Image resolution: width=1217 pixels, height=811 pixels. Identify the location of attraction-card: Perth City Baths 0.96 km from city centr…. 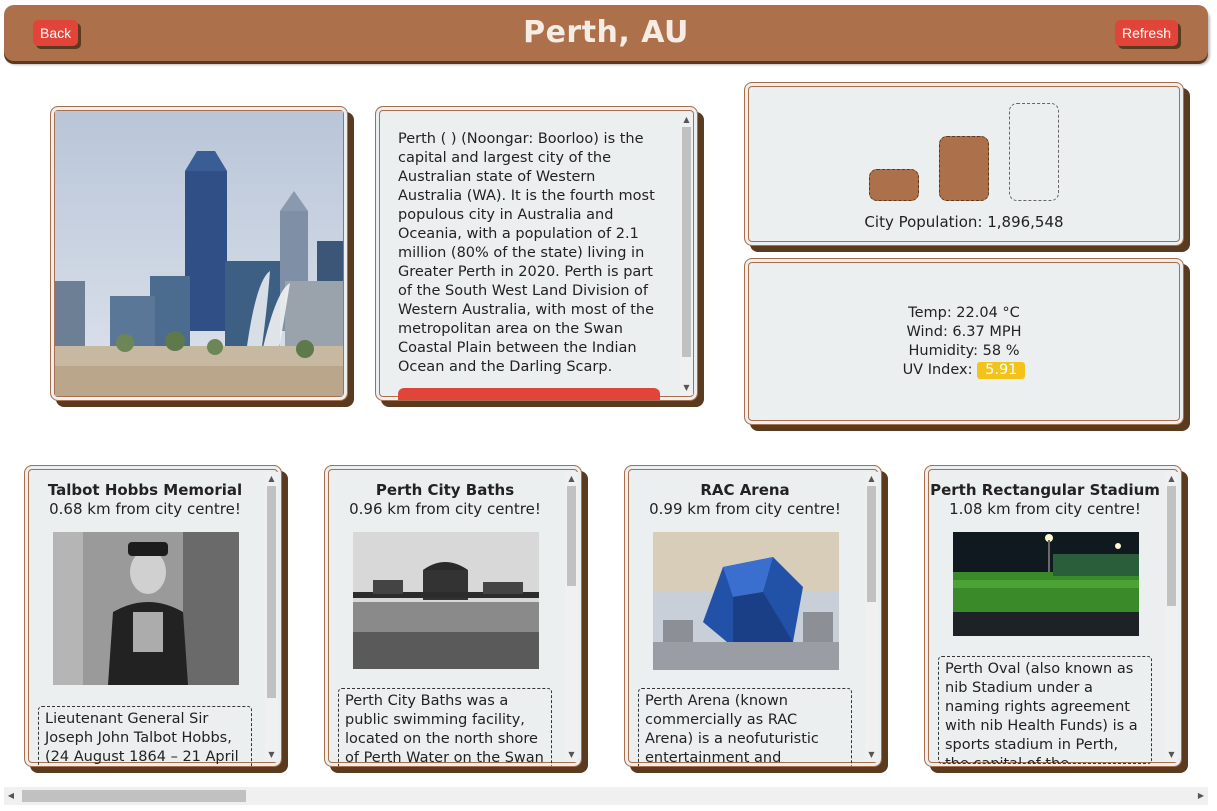
(453, 616).